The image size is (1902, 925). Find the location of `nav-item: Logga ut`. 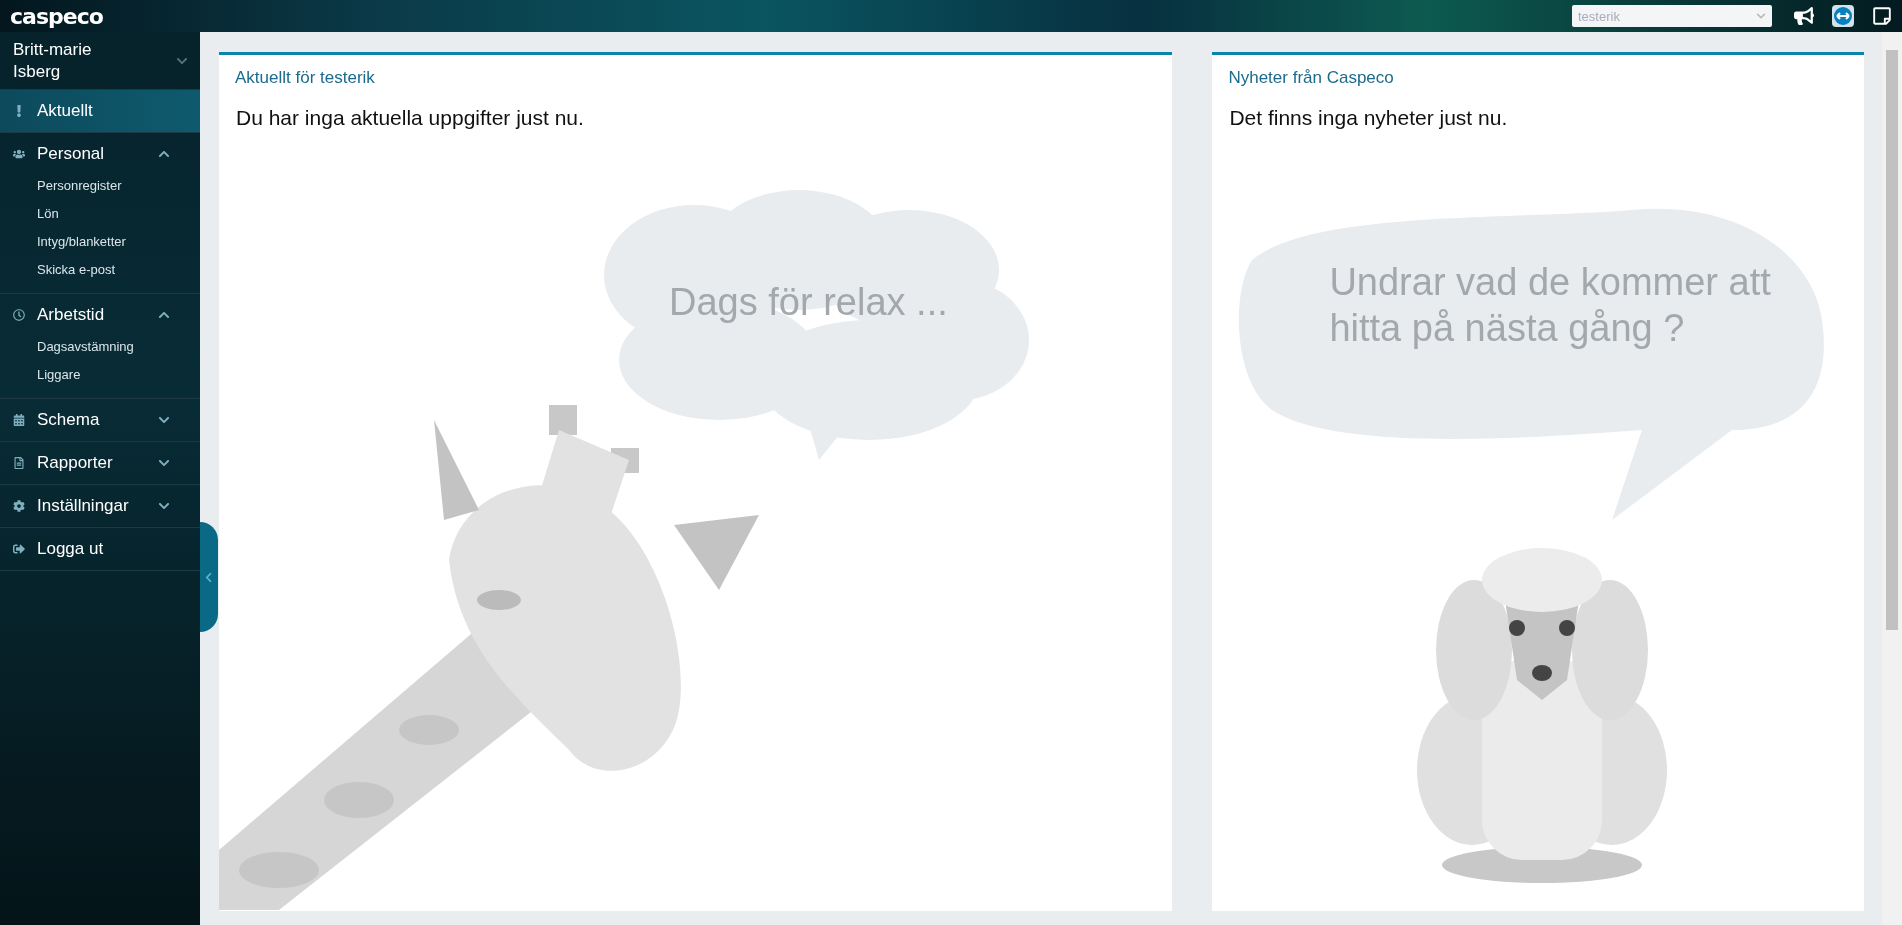

nav-item: Logga ut is located at coordinates (100, 549).